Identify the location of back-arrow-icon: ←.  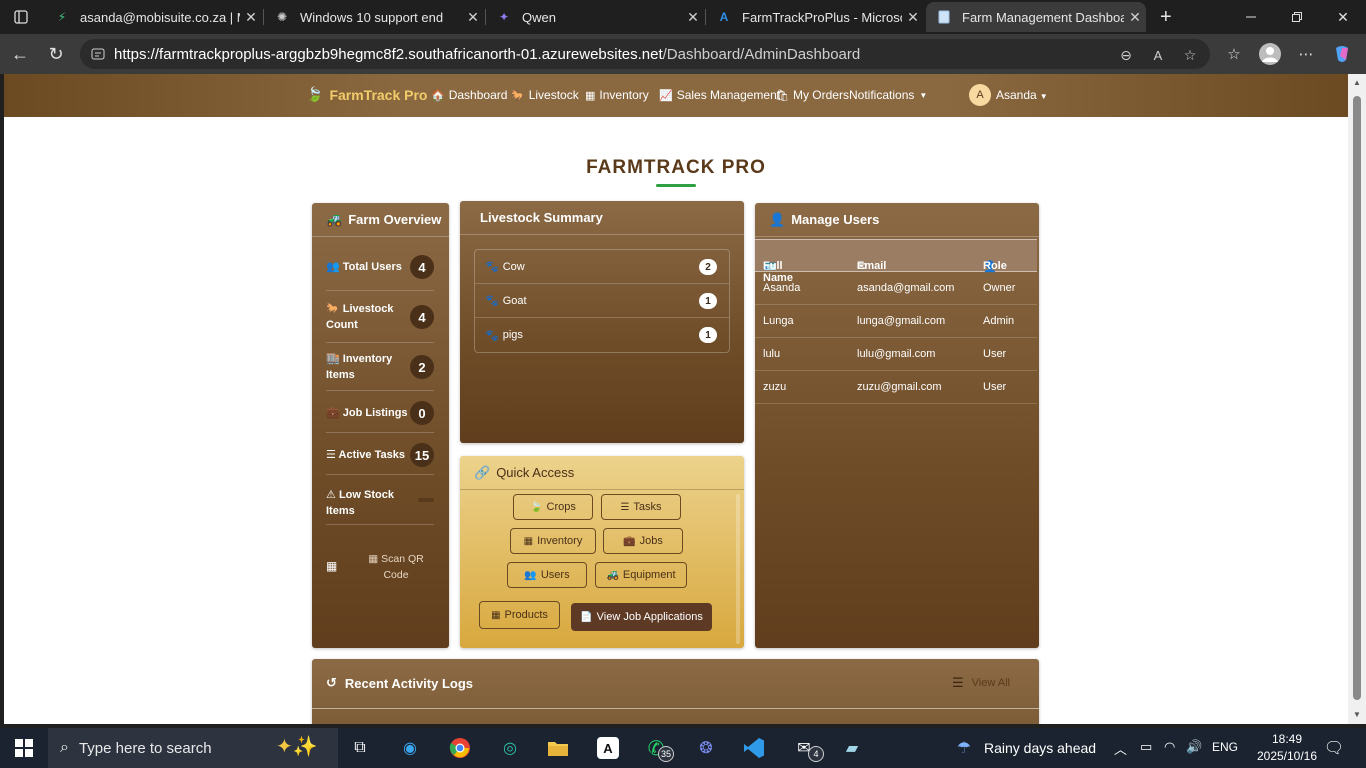
(20, 53).